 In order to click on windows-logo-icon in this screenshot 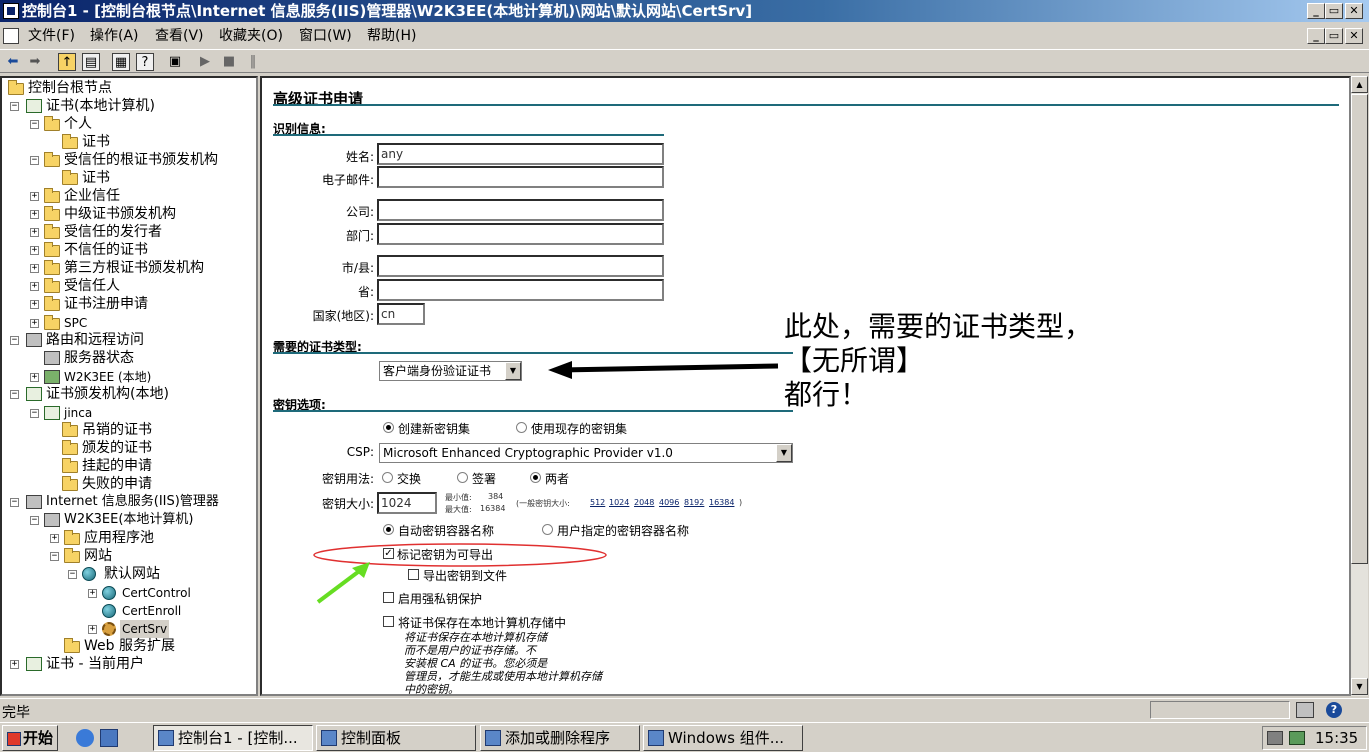, I will do `click(14, 739)`.